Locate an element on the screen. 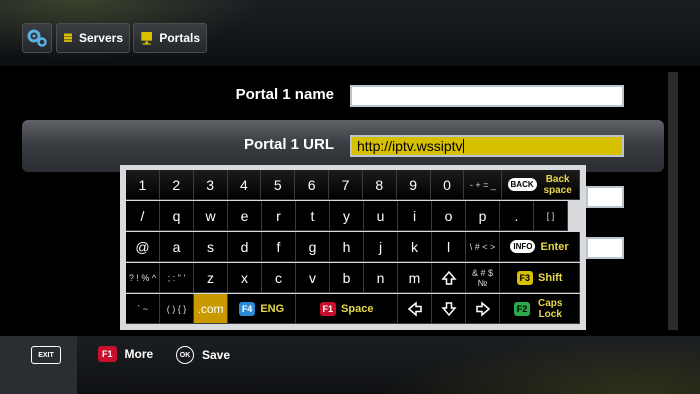  key-h: h is located at coordinates (347, 247).